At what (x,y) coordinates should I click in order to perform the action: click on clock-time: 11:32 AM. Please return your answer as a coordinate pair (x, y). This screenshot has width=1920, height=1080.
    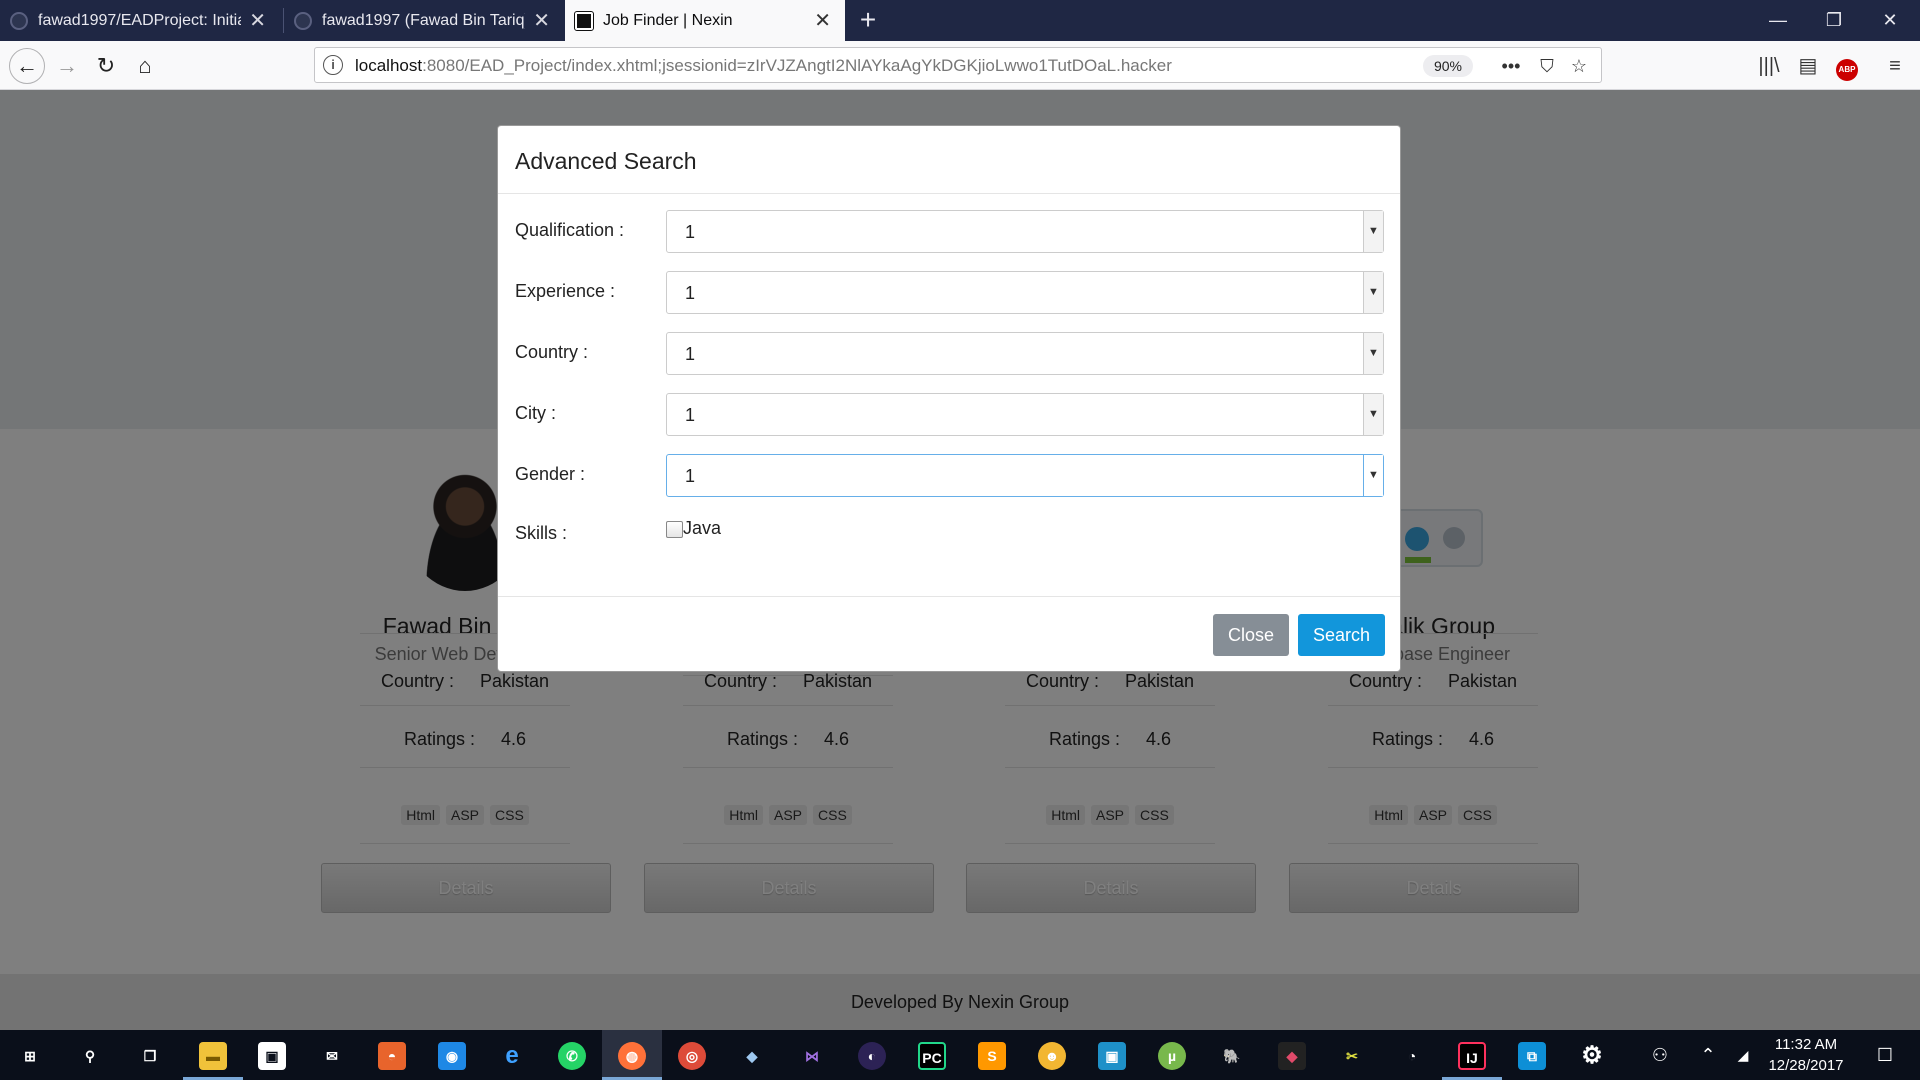
    Looking at the image, I should click on (1806, 1044).